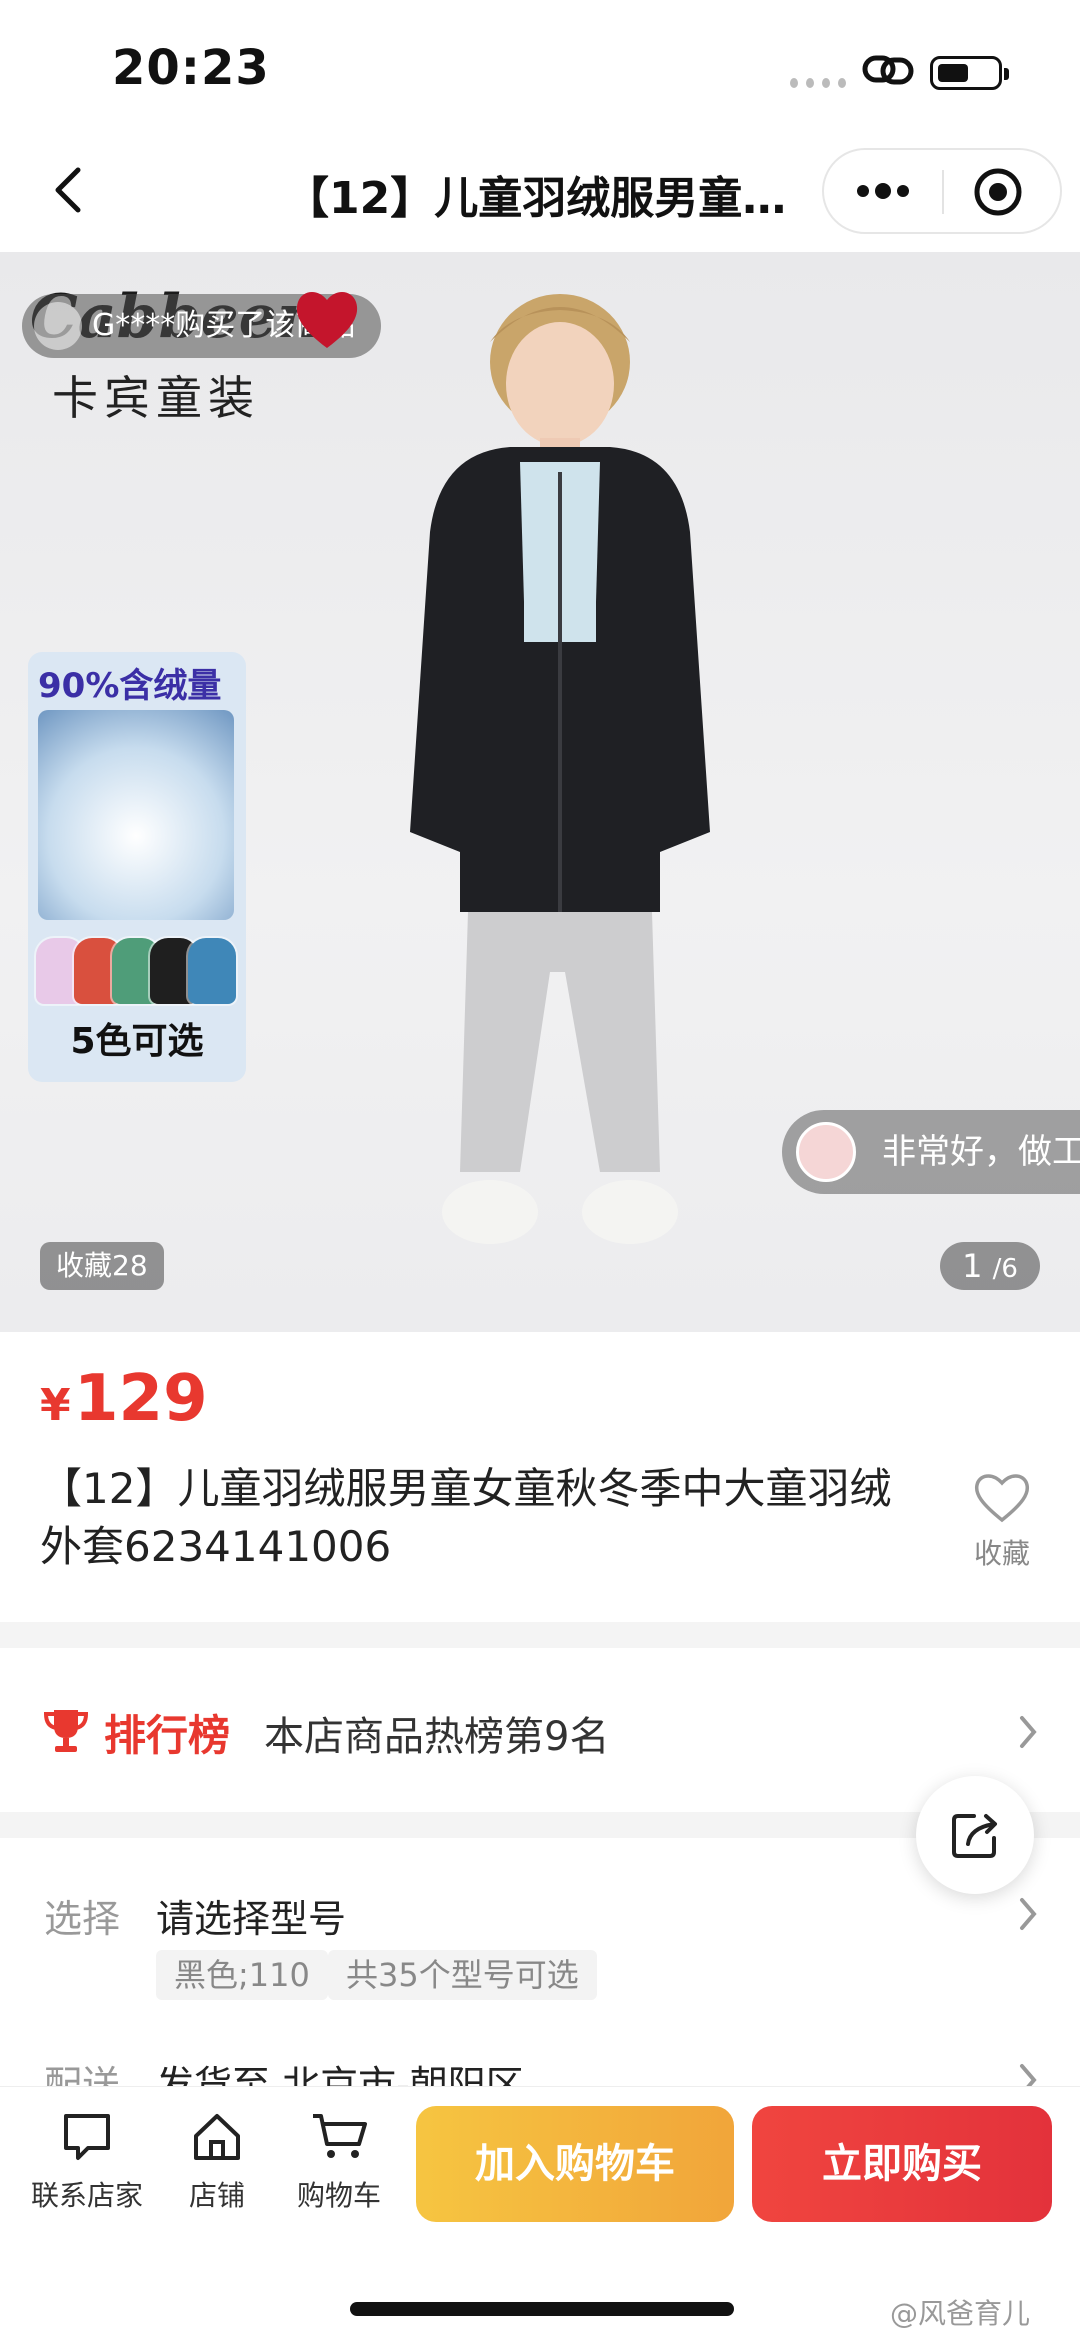 The height and width of the screenshot is (2339, 1080). Describe the element at coordinates (542, 2309) in the screenshot. I see `home-indicator` at that location.